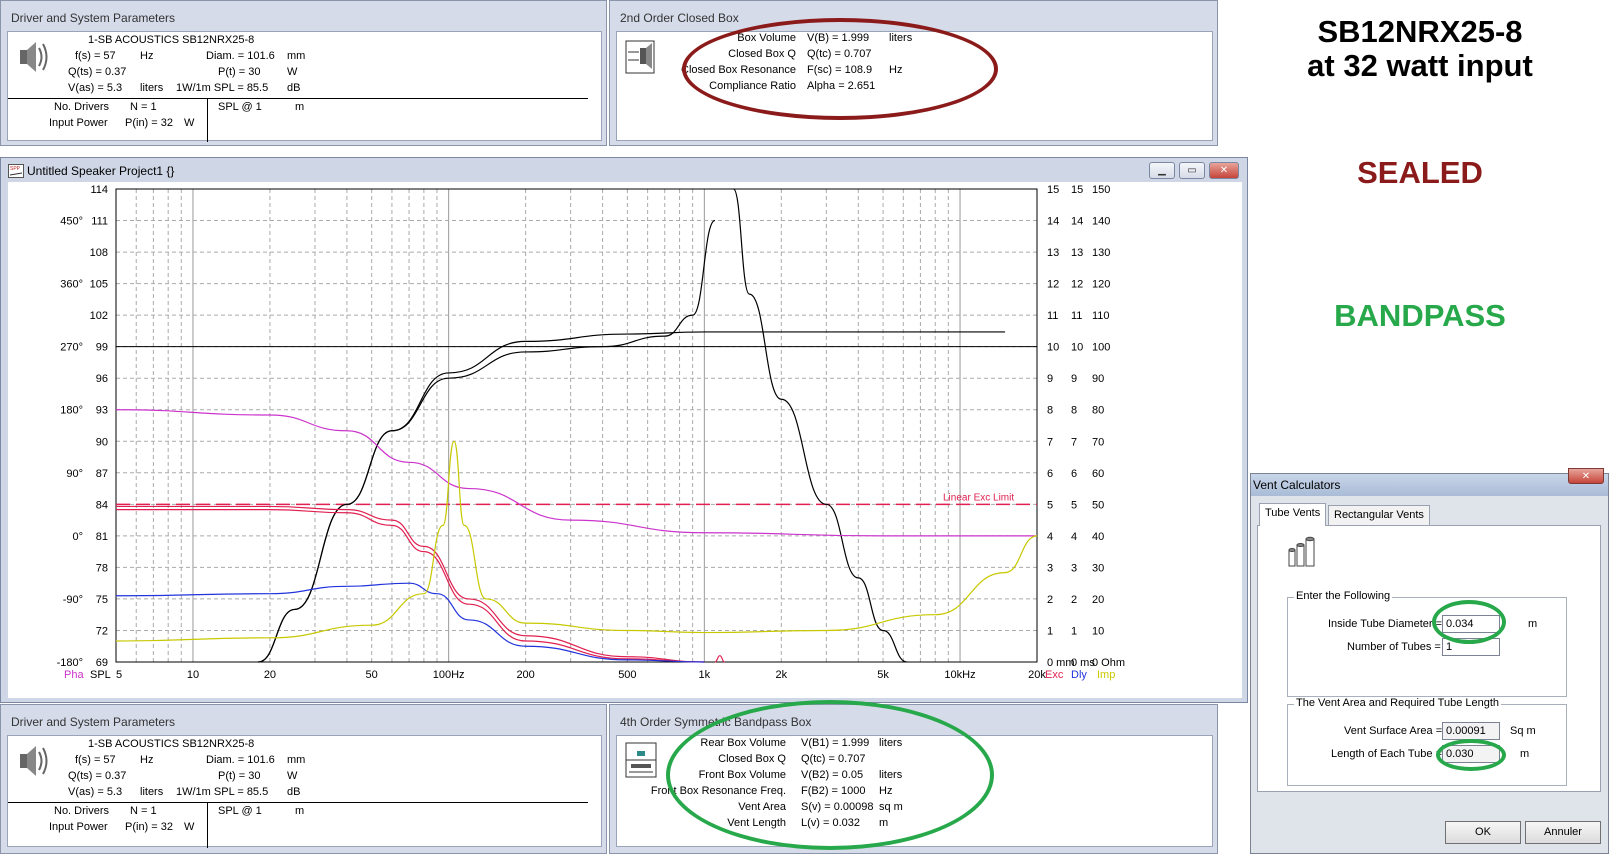 This screenshot has height=854, width=1609. I want to click on x-tick-label: 10kHz, so click(959, 675).